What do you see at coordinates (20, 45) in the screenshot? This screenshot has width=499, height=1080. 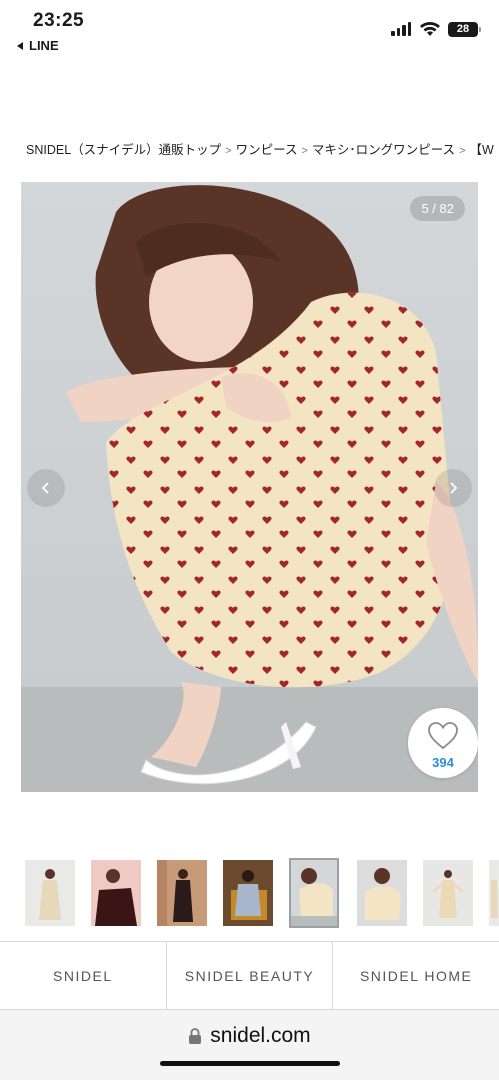 I see `back-triangle-icon` at bounding box center [20, 45].